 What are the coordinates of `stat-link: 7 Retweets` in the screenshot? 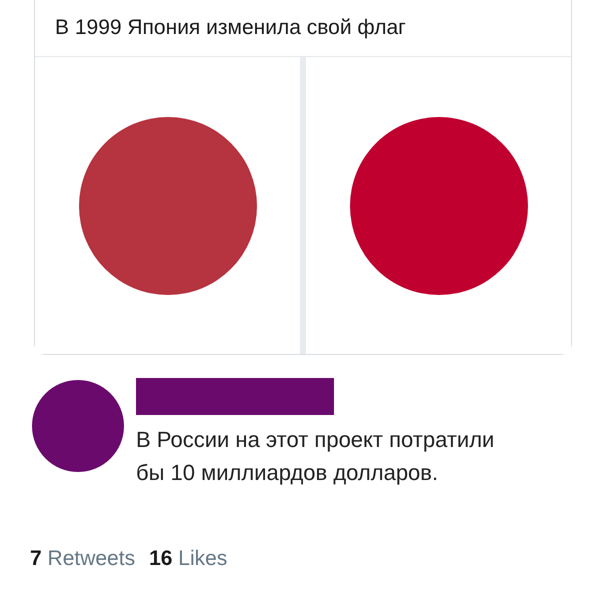 It's located at (83, 558).